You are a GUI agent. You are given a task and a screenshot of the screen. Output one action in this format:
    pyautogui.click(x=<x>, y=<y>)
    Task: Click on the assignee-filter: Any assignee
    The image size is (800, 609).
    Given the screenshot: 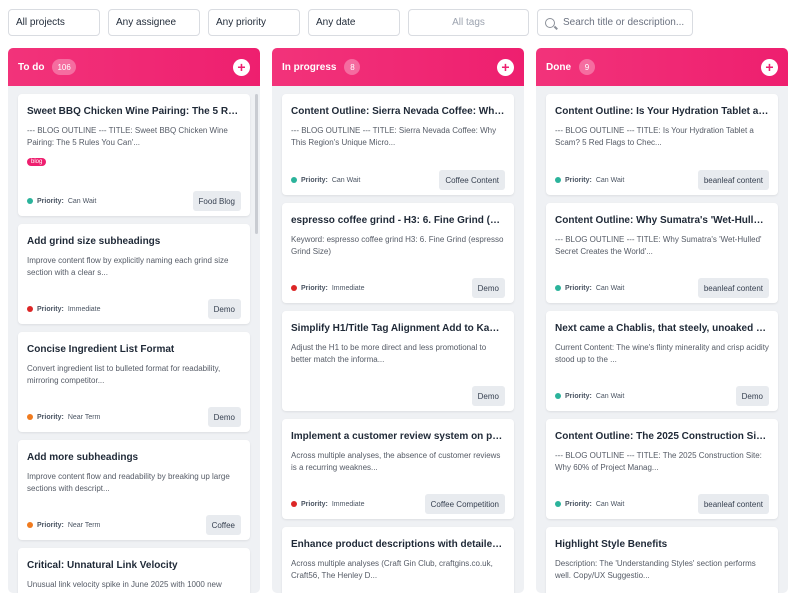 What is the action you would take?
    pyautogui.click(x=154, y=22)
    